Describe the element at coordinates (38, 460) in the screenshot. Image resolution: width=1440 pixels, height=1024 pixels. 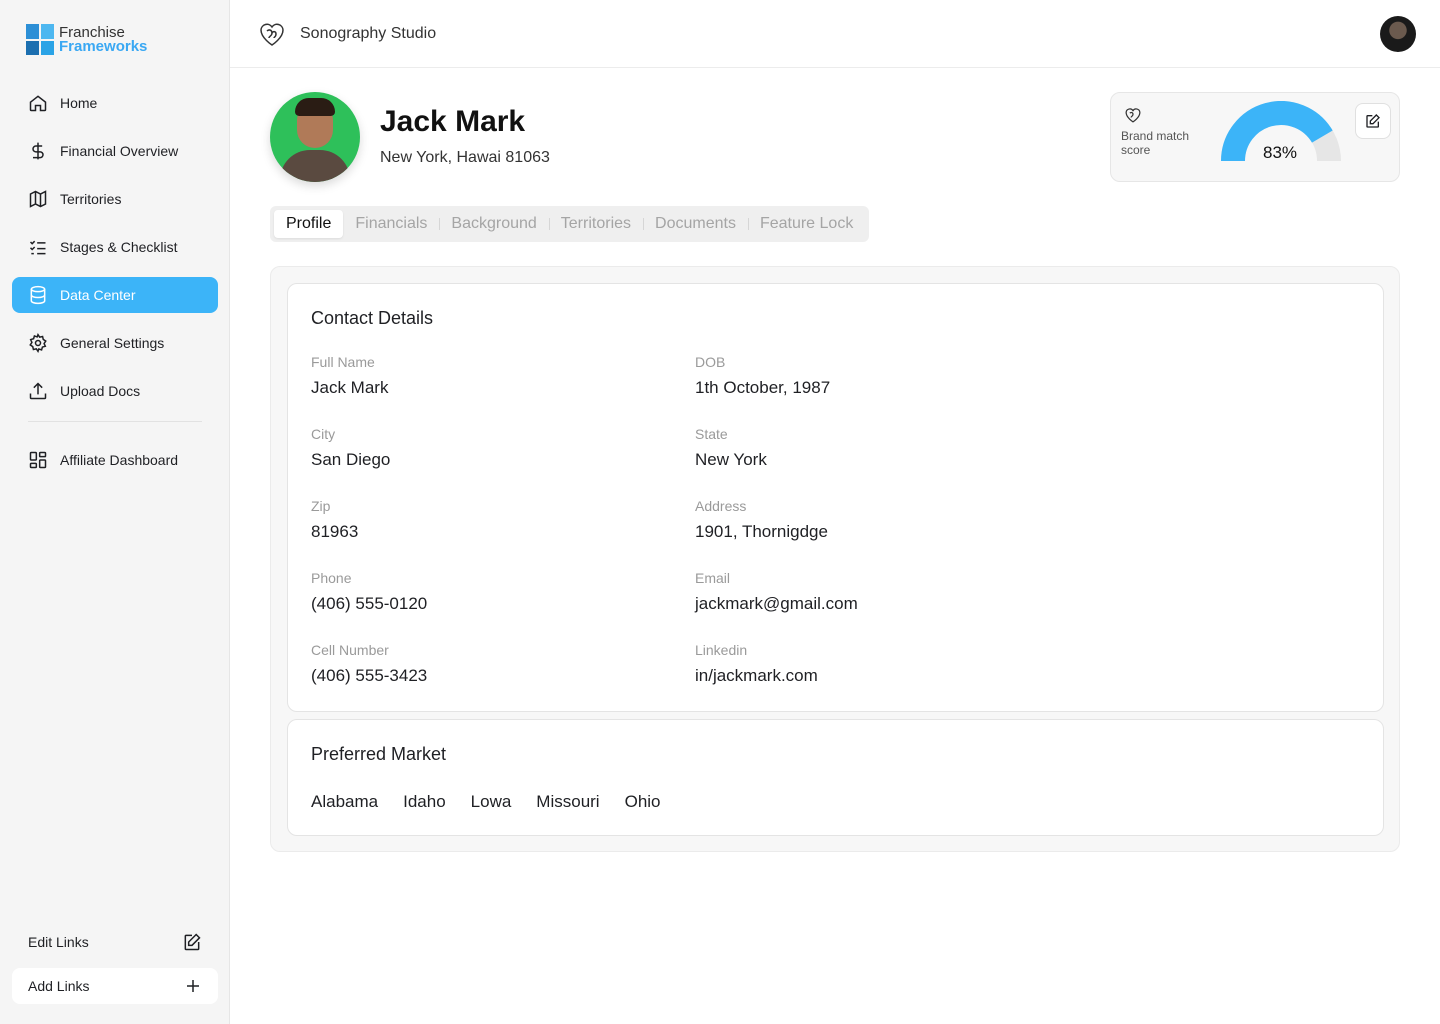
I see `dashboard-icon` at that location.